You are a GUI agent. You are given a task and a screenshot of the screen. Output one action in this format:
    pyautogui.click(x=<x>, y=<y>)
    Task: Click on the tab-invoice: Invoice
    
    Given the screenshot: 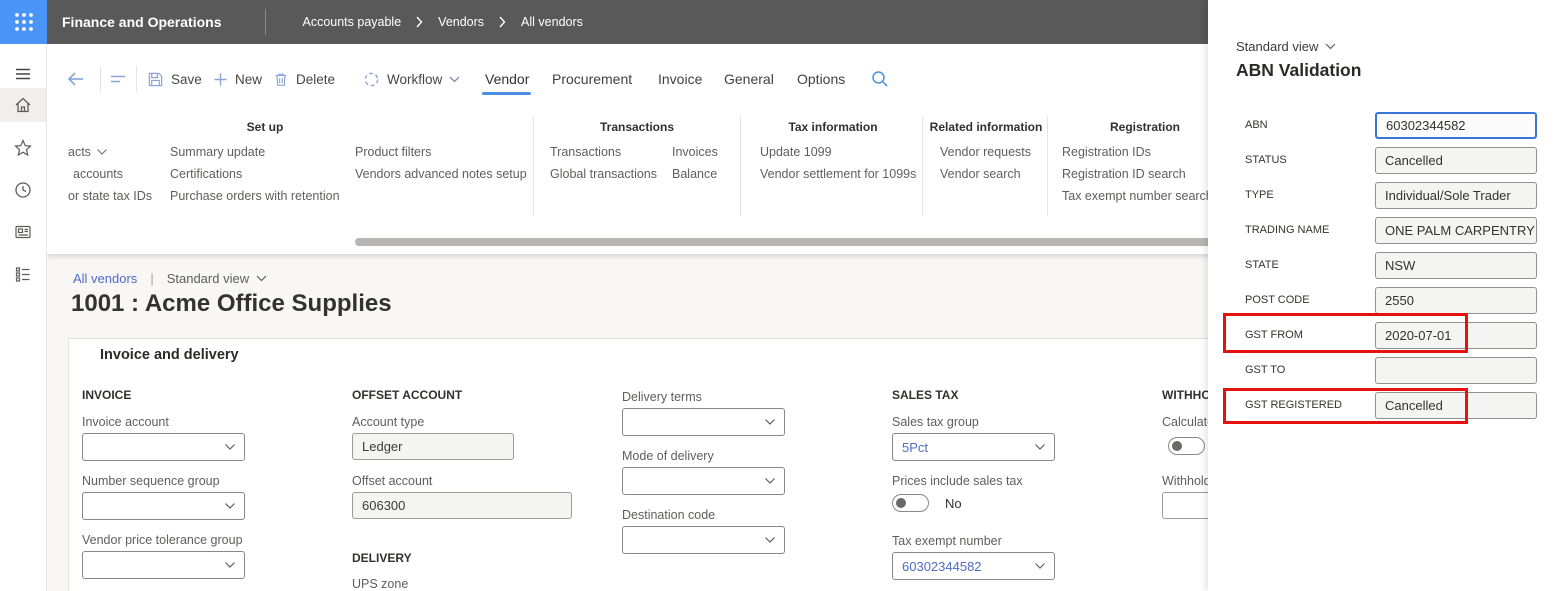 What is the action you would take?
    pyautogui.click(x=680, y=79)
    